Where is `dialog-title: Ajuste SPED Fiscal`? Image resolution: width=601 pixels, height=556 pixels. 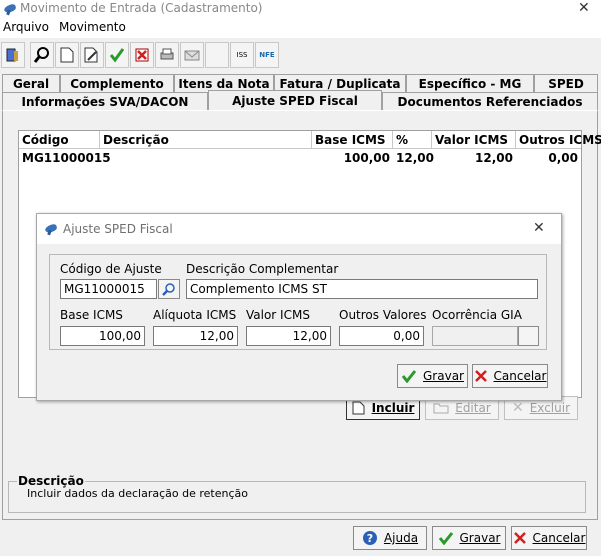 dialog-title: Ajuste SPED Fiscal is located at coordinates (118, 229).